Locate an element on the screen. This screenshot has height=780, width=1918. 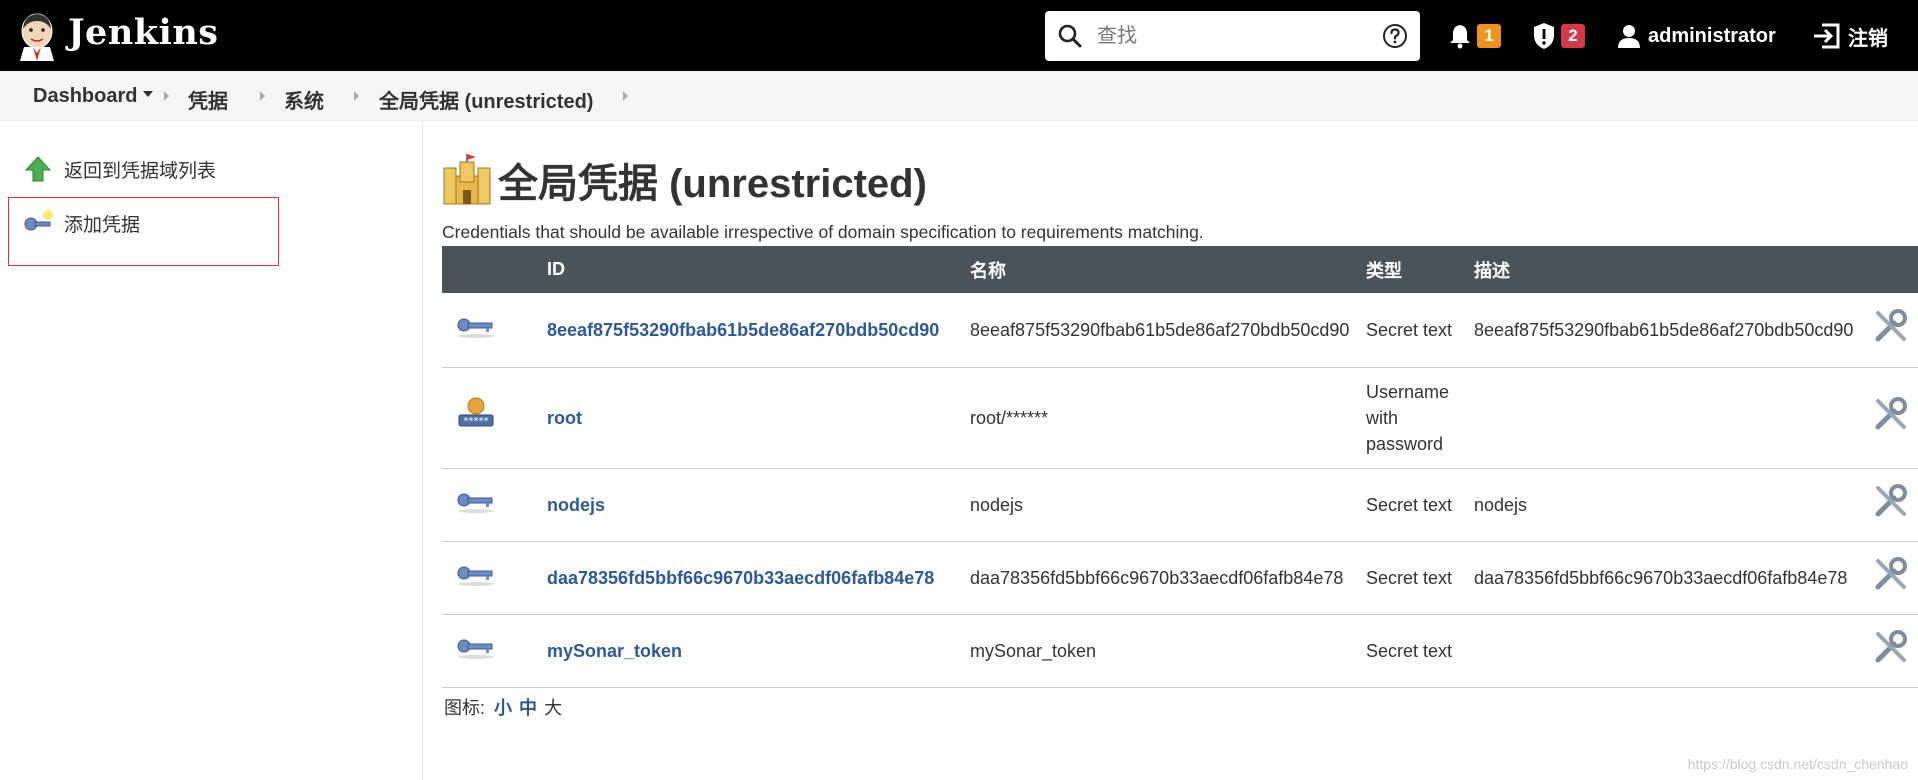
jenkins-logo-icon is located at coordinates (37, 36).